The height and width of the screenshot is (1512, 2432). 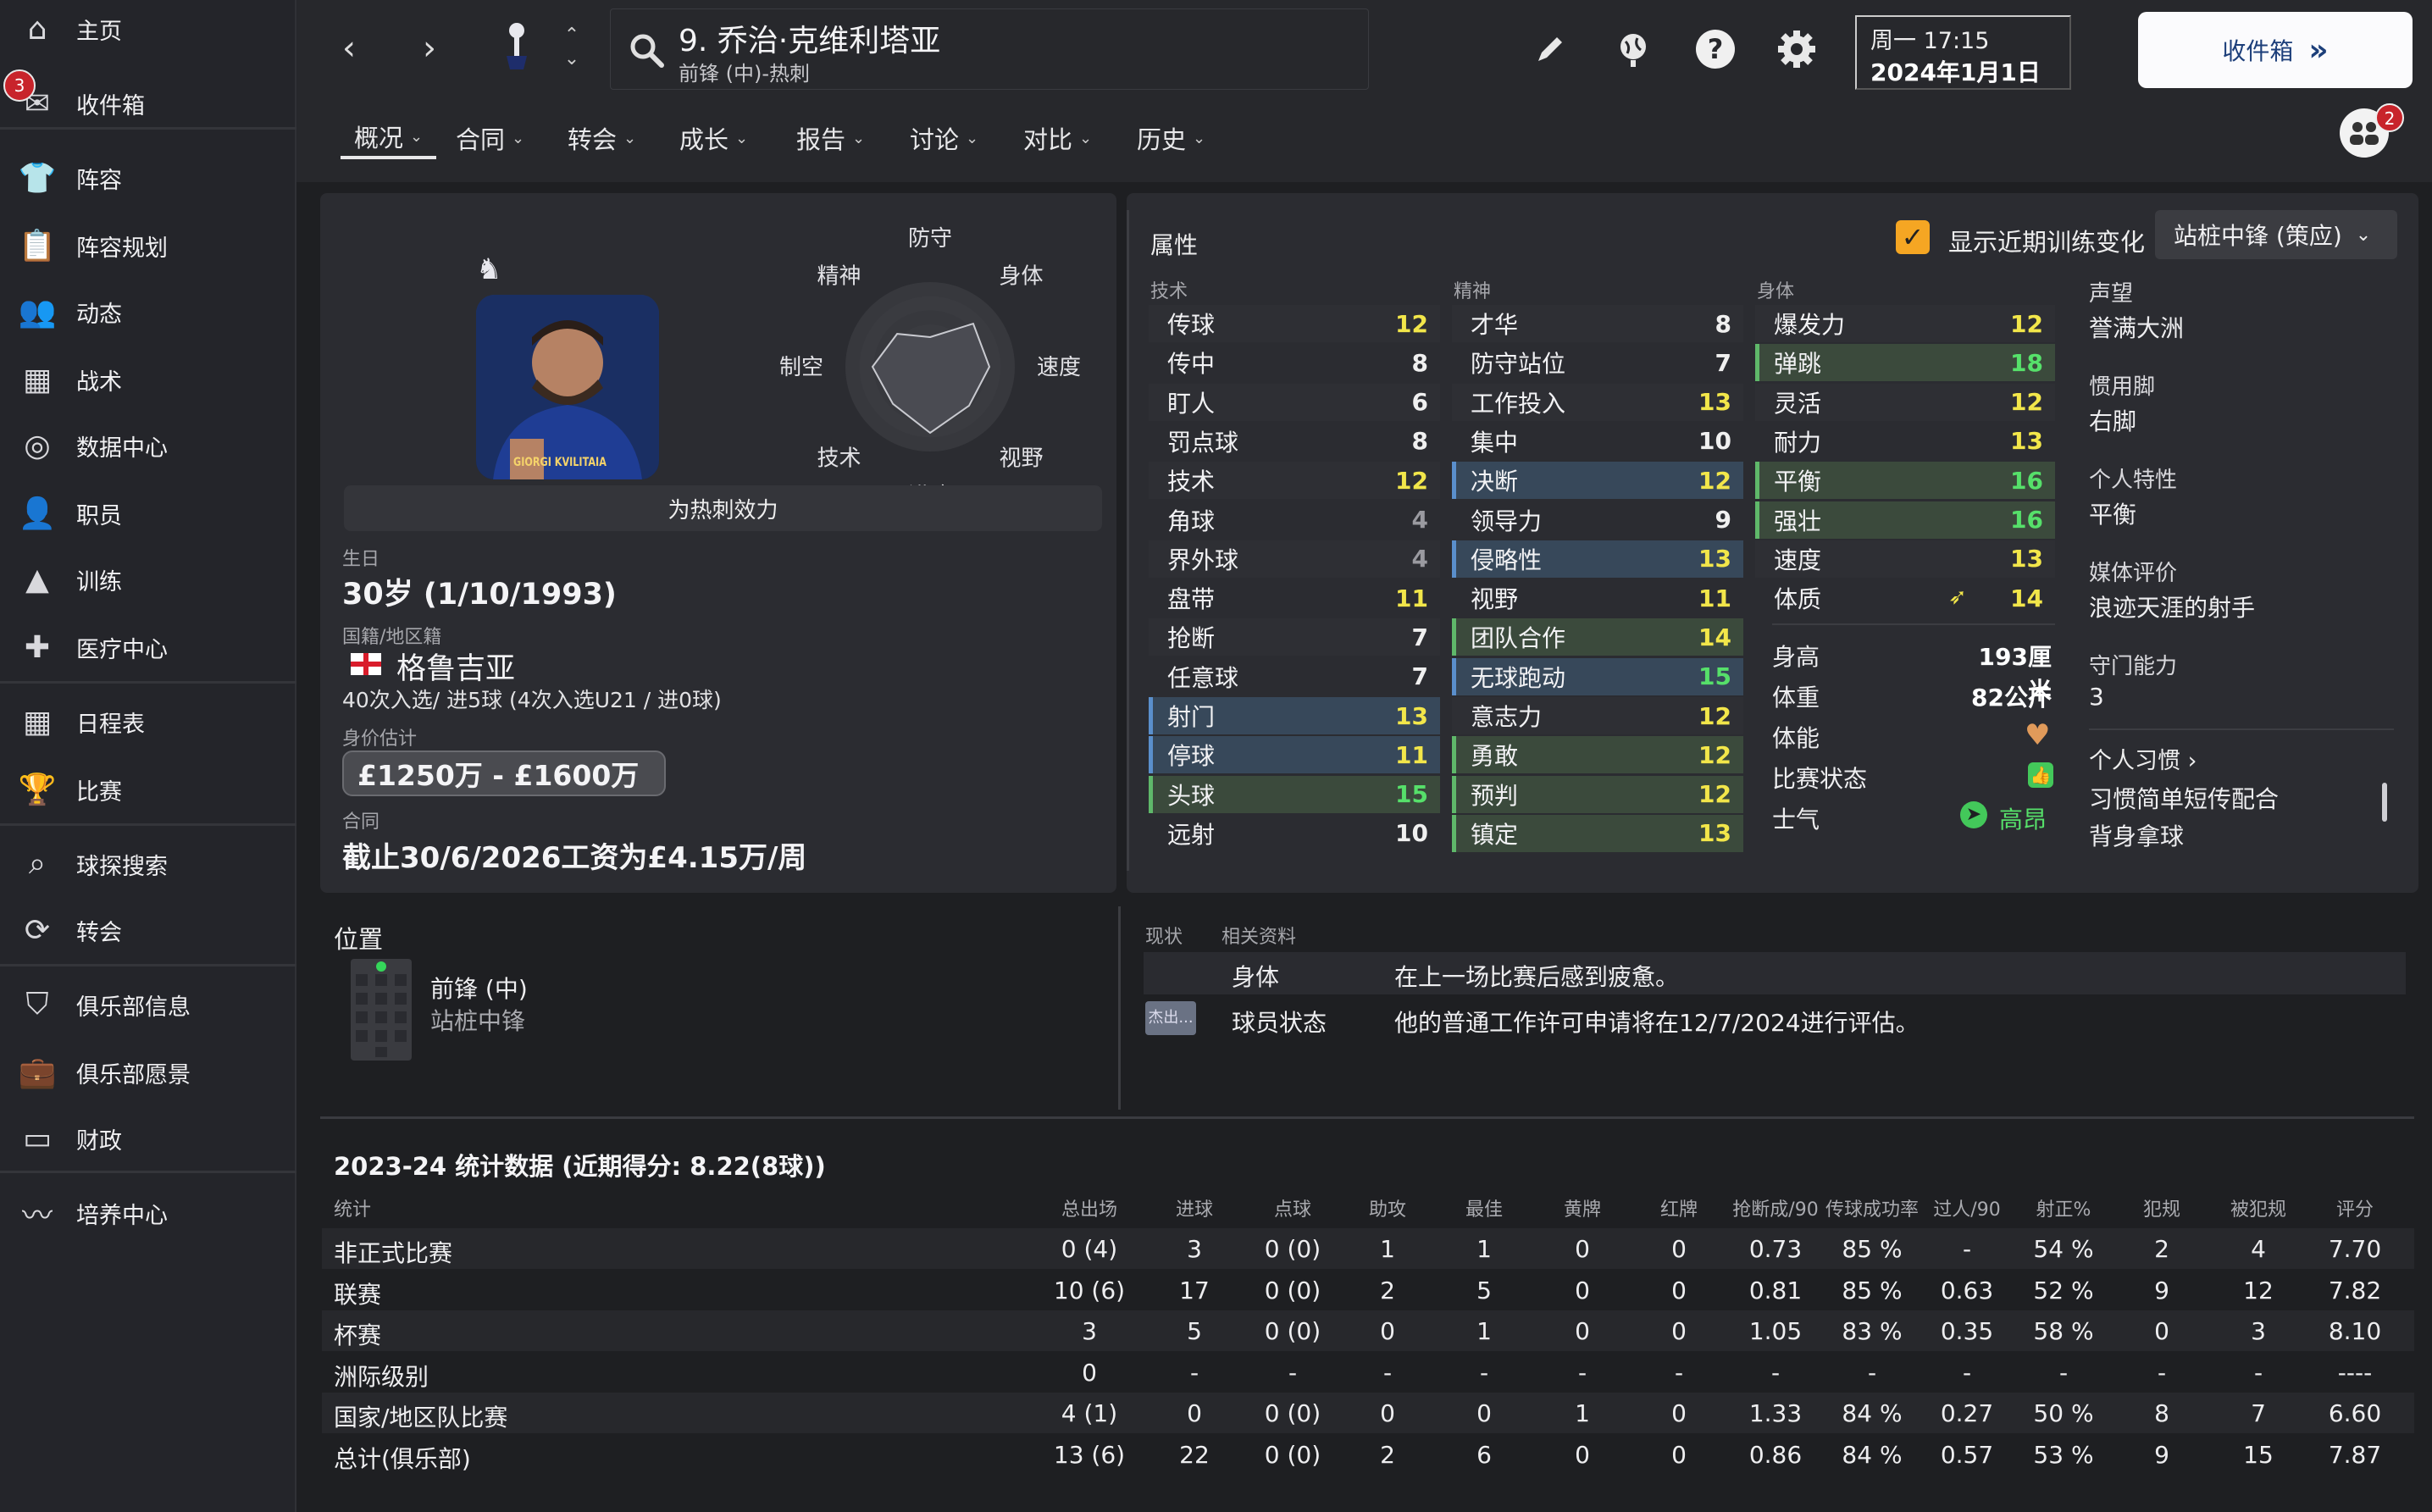 What do you see at coordinates (148, 930) in the screenshot?
I see `sidebar-item: ⟳ 转会` at bounding box center [148, 930].